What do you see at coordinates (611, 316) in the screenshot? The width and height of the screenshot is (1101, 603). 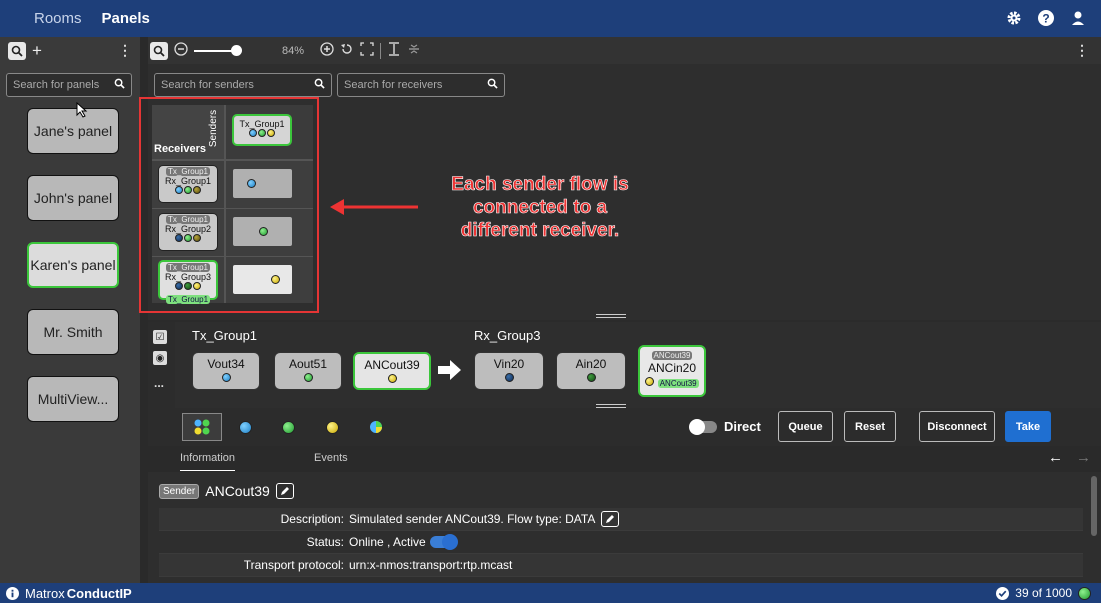 I see `horizontal-splitter-grip` at bounding box center [611, 316].